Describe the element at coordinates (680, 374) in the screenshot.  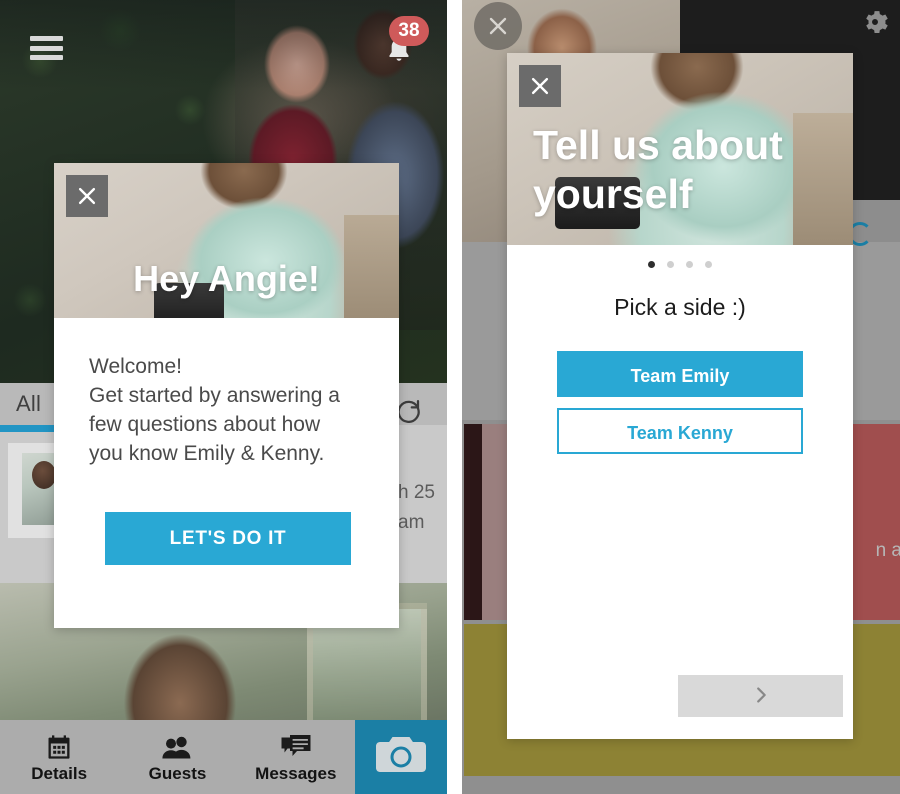
I see `choice-team-emily: Team Emily` at that location.